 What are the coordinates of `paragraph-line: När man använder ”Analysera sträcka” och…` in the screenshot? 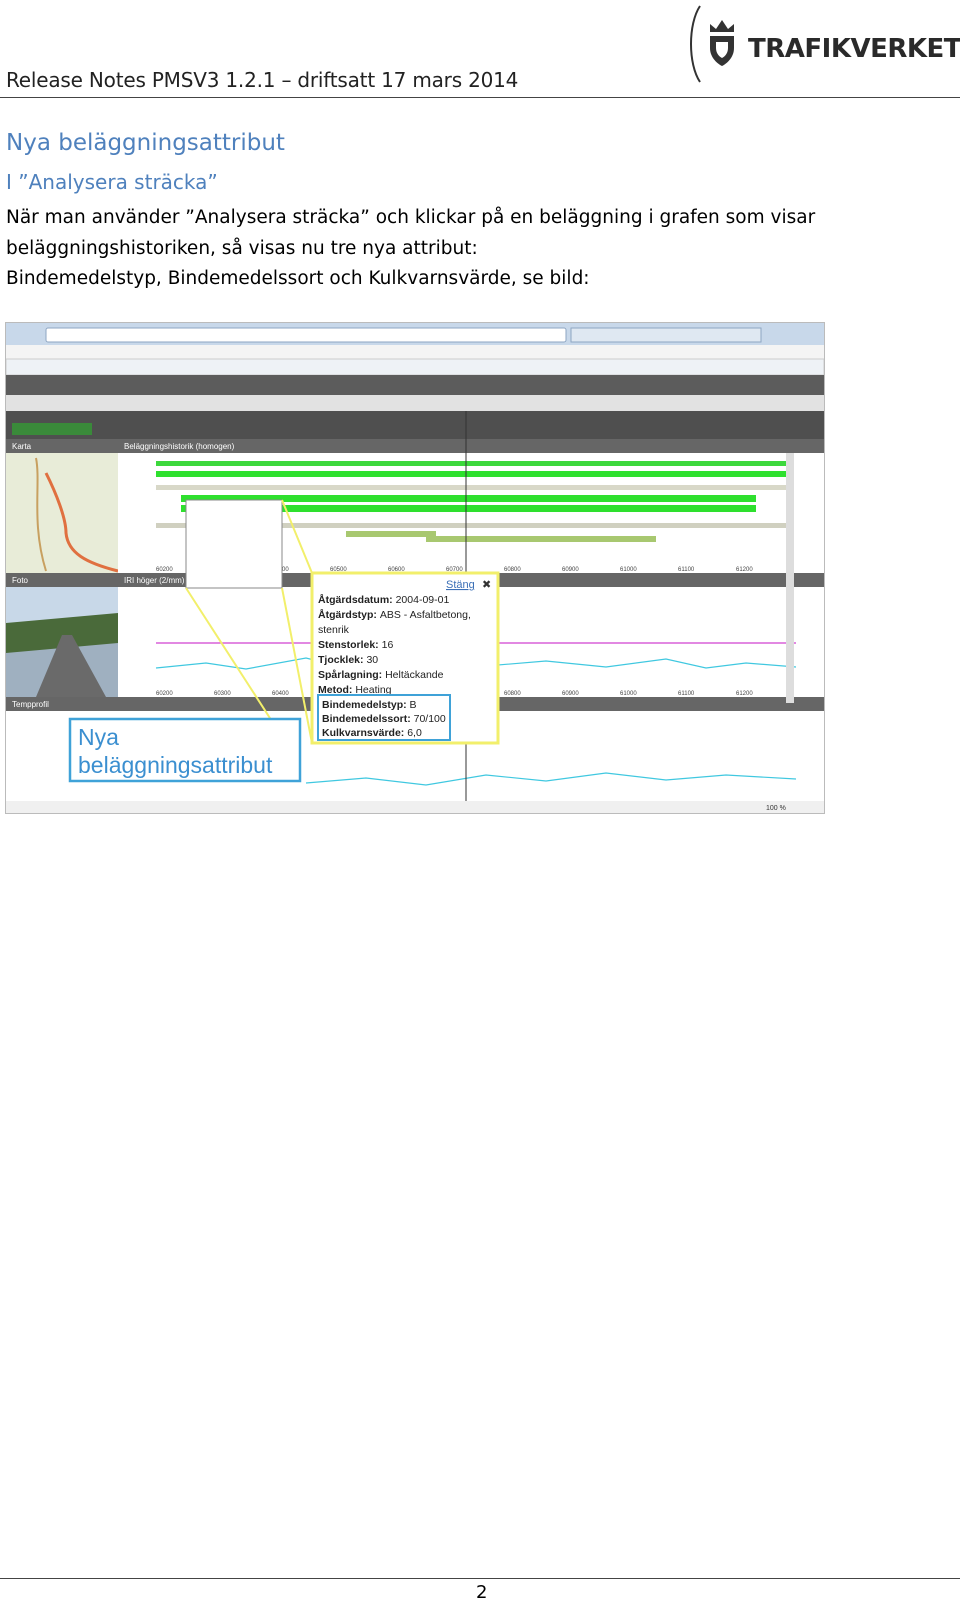 It's located at (411, 217).